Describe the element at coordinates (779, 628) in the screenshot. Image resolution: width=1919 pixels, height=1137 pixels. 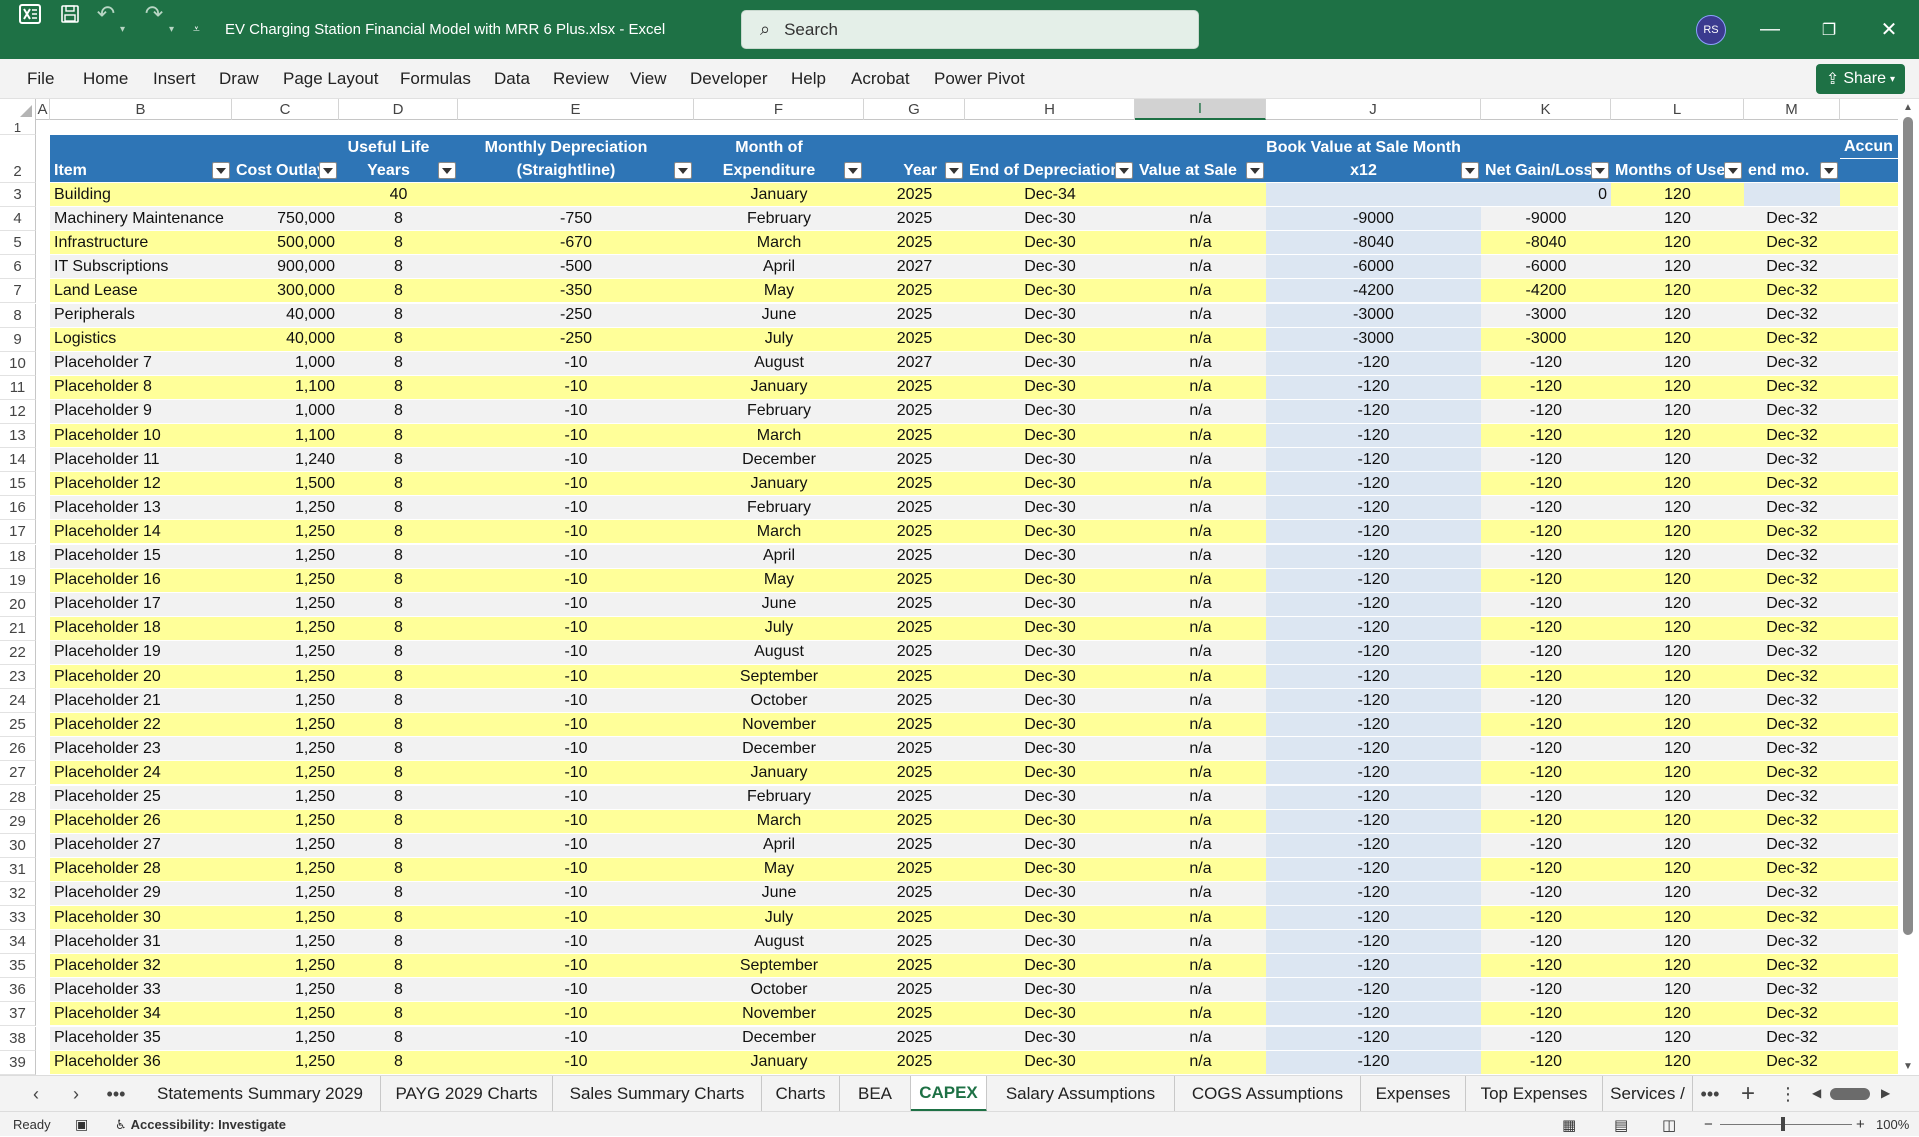
I see `cell-month: July` at that location.